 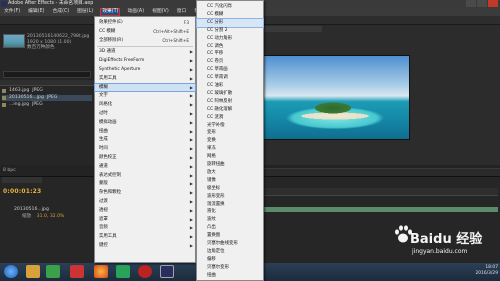 I want to click on menu-item: DigiEffects FreeForm ▶, so click(x=145, y=60).